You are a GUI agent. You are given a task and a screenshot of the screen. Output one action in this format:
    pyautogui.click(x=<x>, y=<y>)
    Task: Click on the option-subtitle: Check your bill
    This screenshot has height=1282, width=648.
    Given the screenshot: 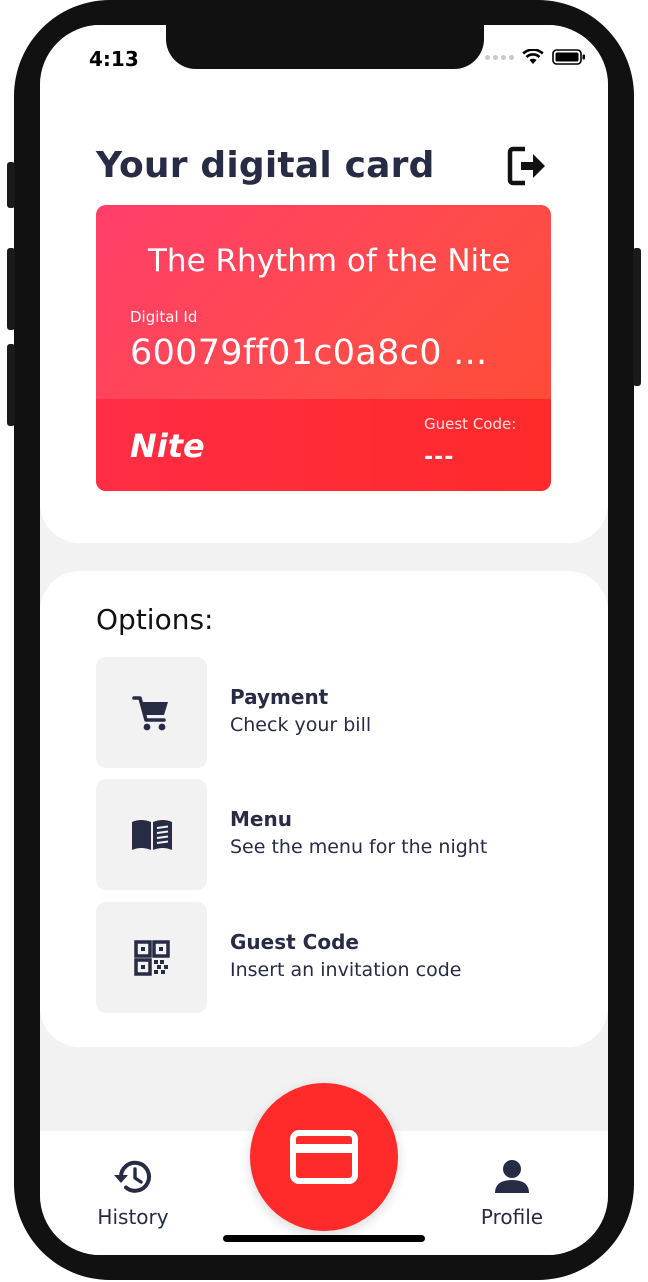 What is the action you would take?
    pyautogui.click(x=301, y=725)
    